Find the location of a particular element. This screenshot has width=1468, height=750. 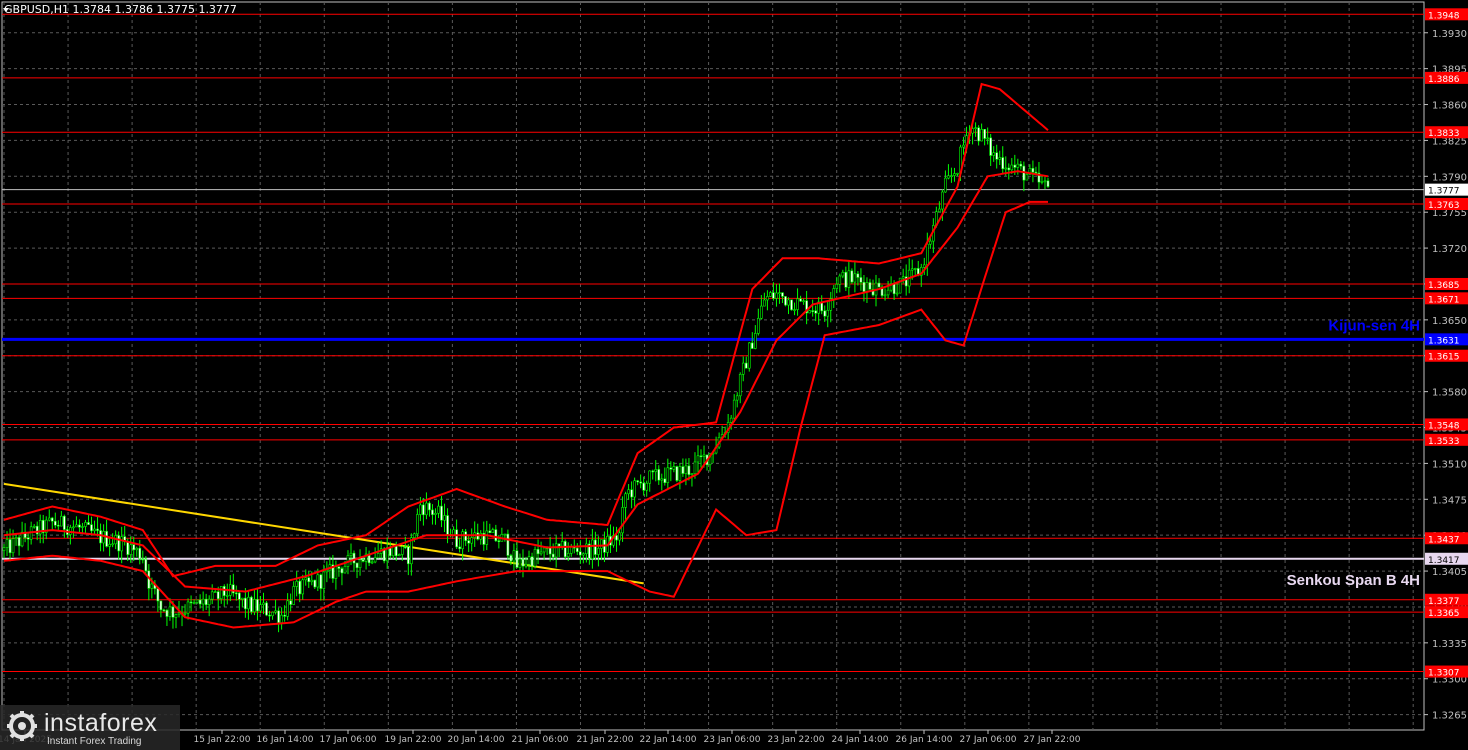

quotes-label: 1.3784 1.3786 1.3775 1.3777 is located at coordinates (154, 9).